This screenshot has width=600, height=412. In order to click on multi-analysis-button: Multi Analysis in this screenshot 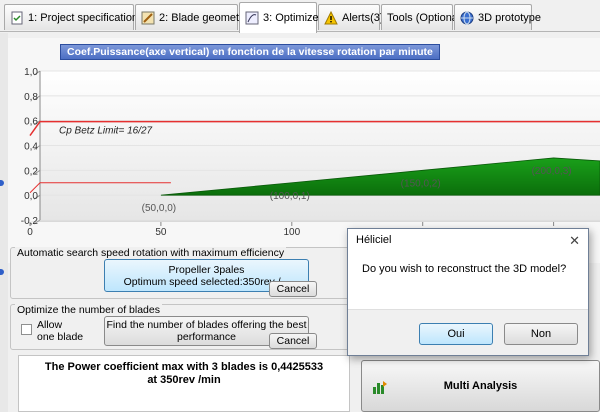, I will do `click(480, 386)`.